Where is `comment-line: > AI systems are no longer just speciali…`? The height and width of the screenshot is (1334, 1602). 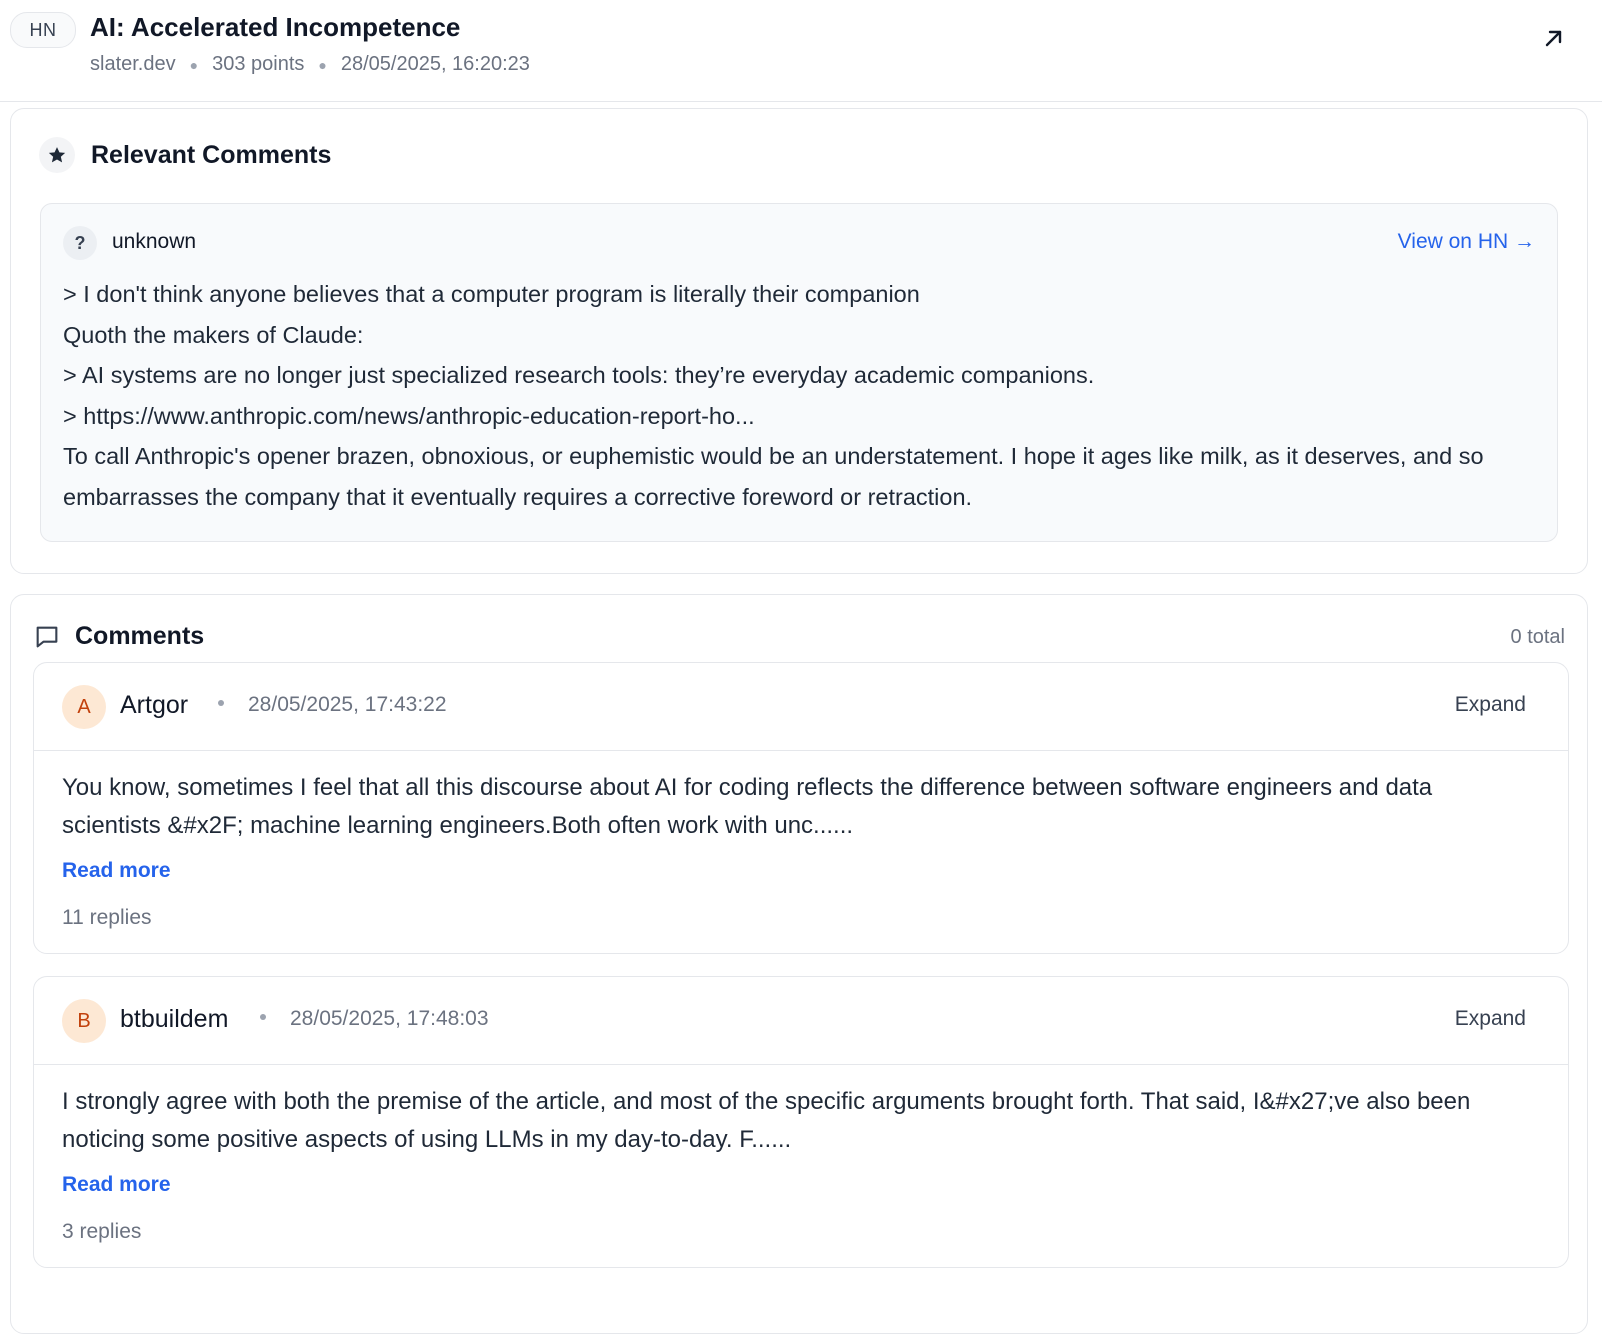
comment-line: > AI systems are no longer just speciali… is located at coordinates (579, 375).